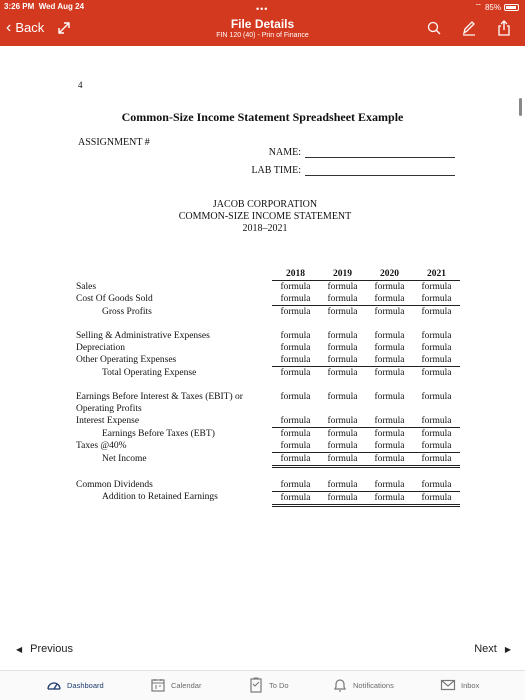 The height and width of the screenshot is (700, 525). I want to click on lab-time-line, so click(380, 170).